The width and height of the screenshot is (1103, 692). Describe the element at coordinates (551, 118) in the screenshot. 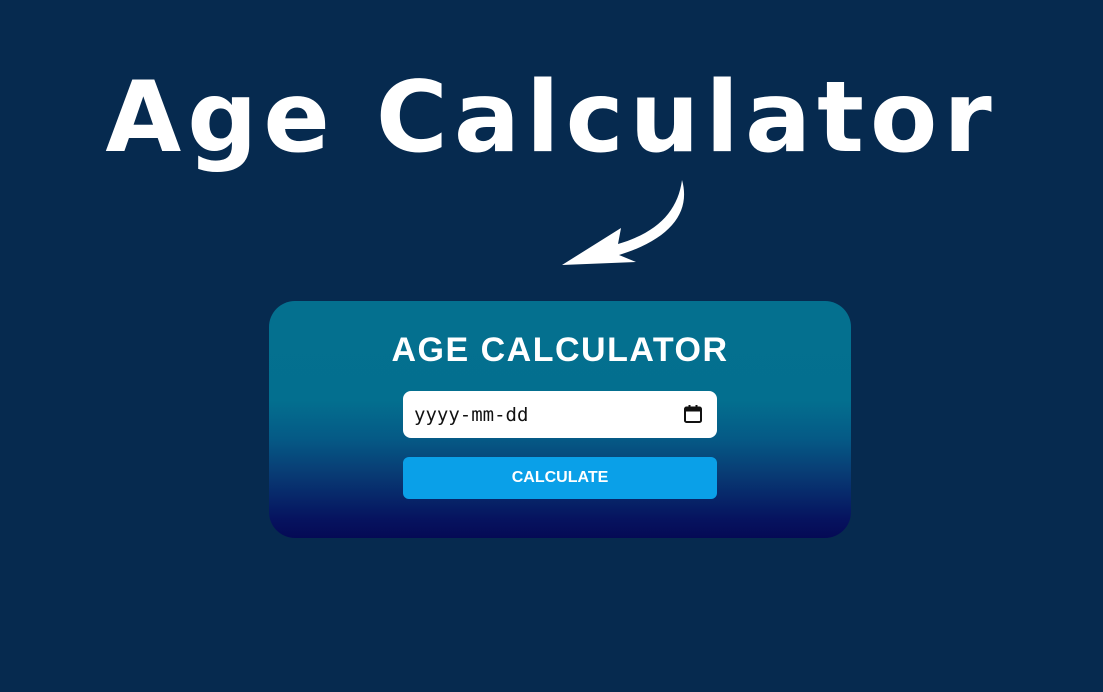

I see `hero-title: Age Calculator` at that location.